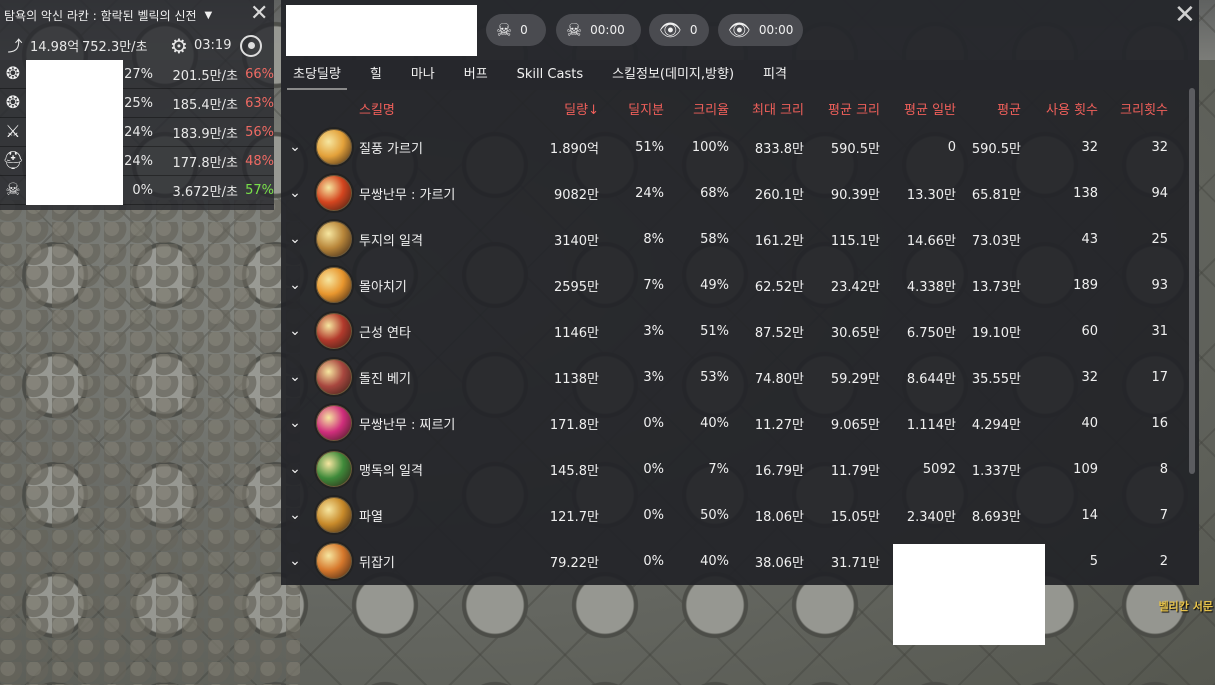 The height and width of the screenshot is (685, 1215). What do you see at coordinates (649, 147) in the screenshot?
I see `cell-share: 51%` at bounding box center [649, 147].